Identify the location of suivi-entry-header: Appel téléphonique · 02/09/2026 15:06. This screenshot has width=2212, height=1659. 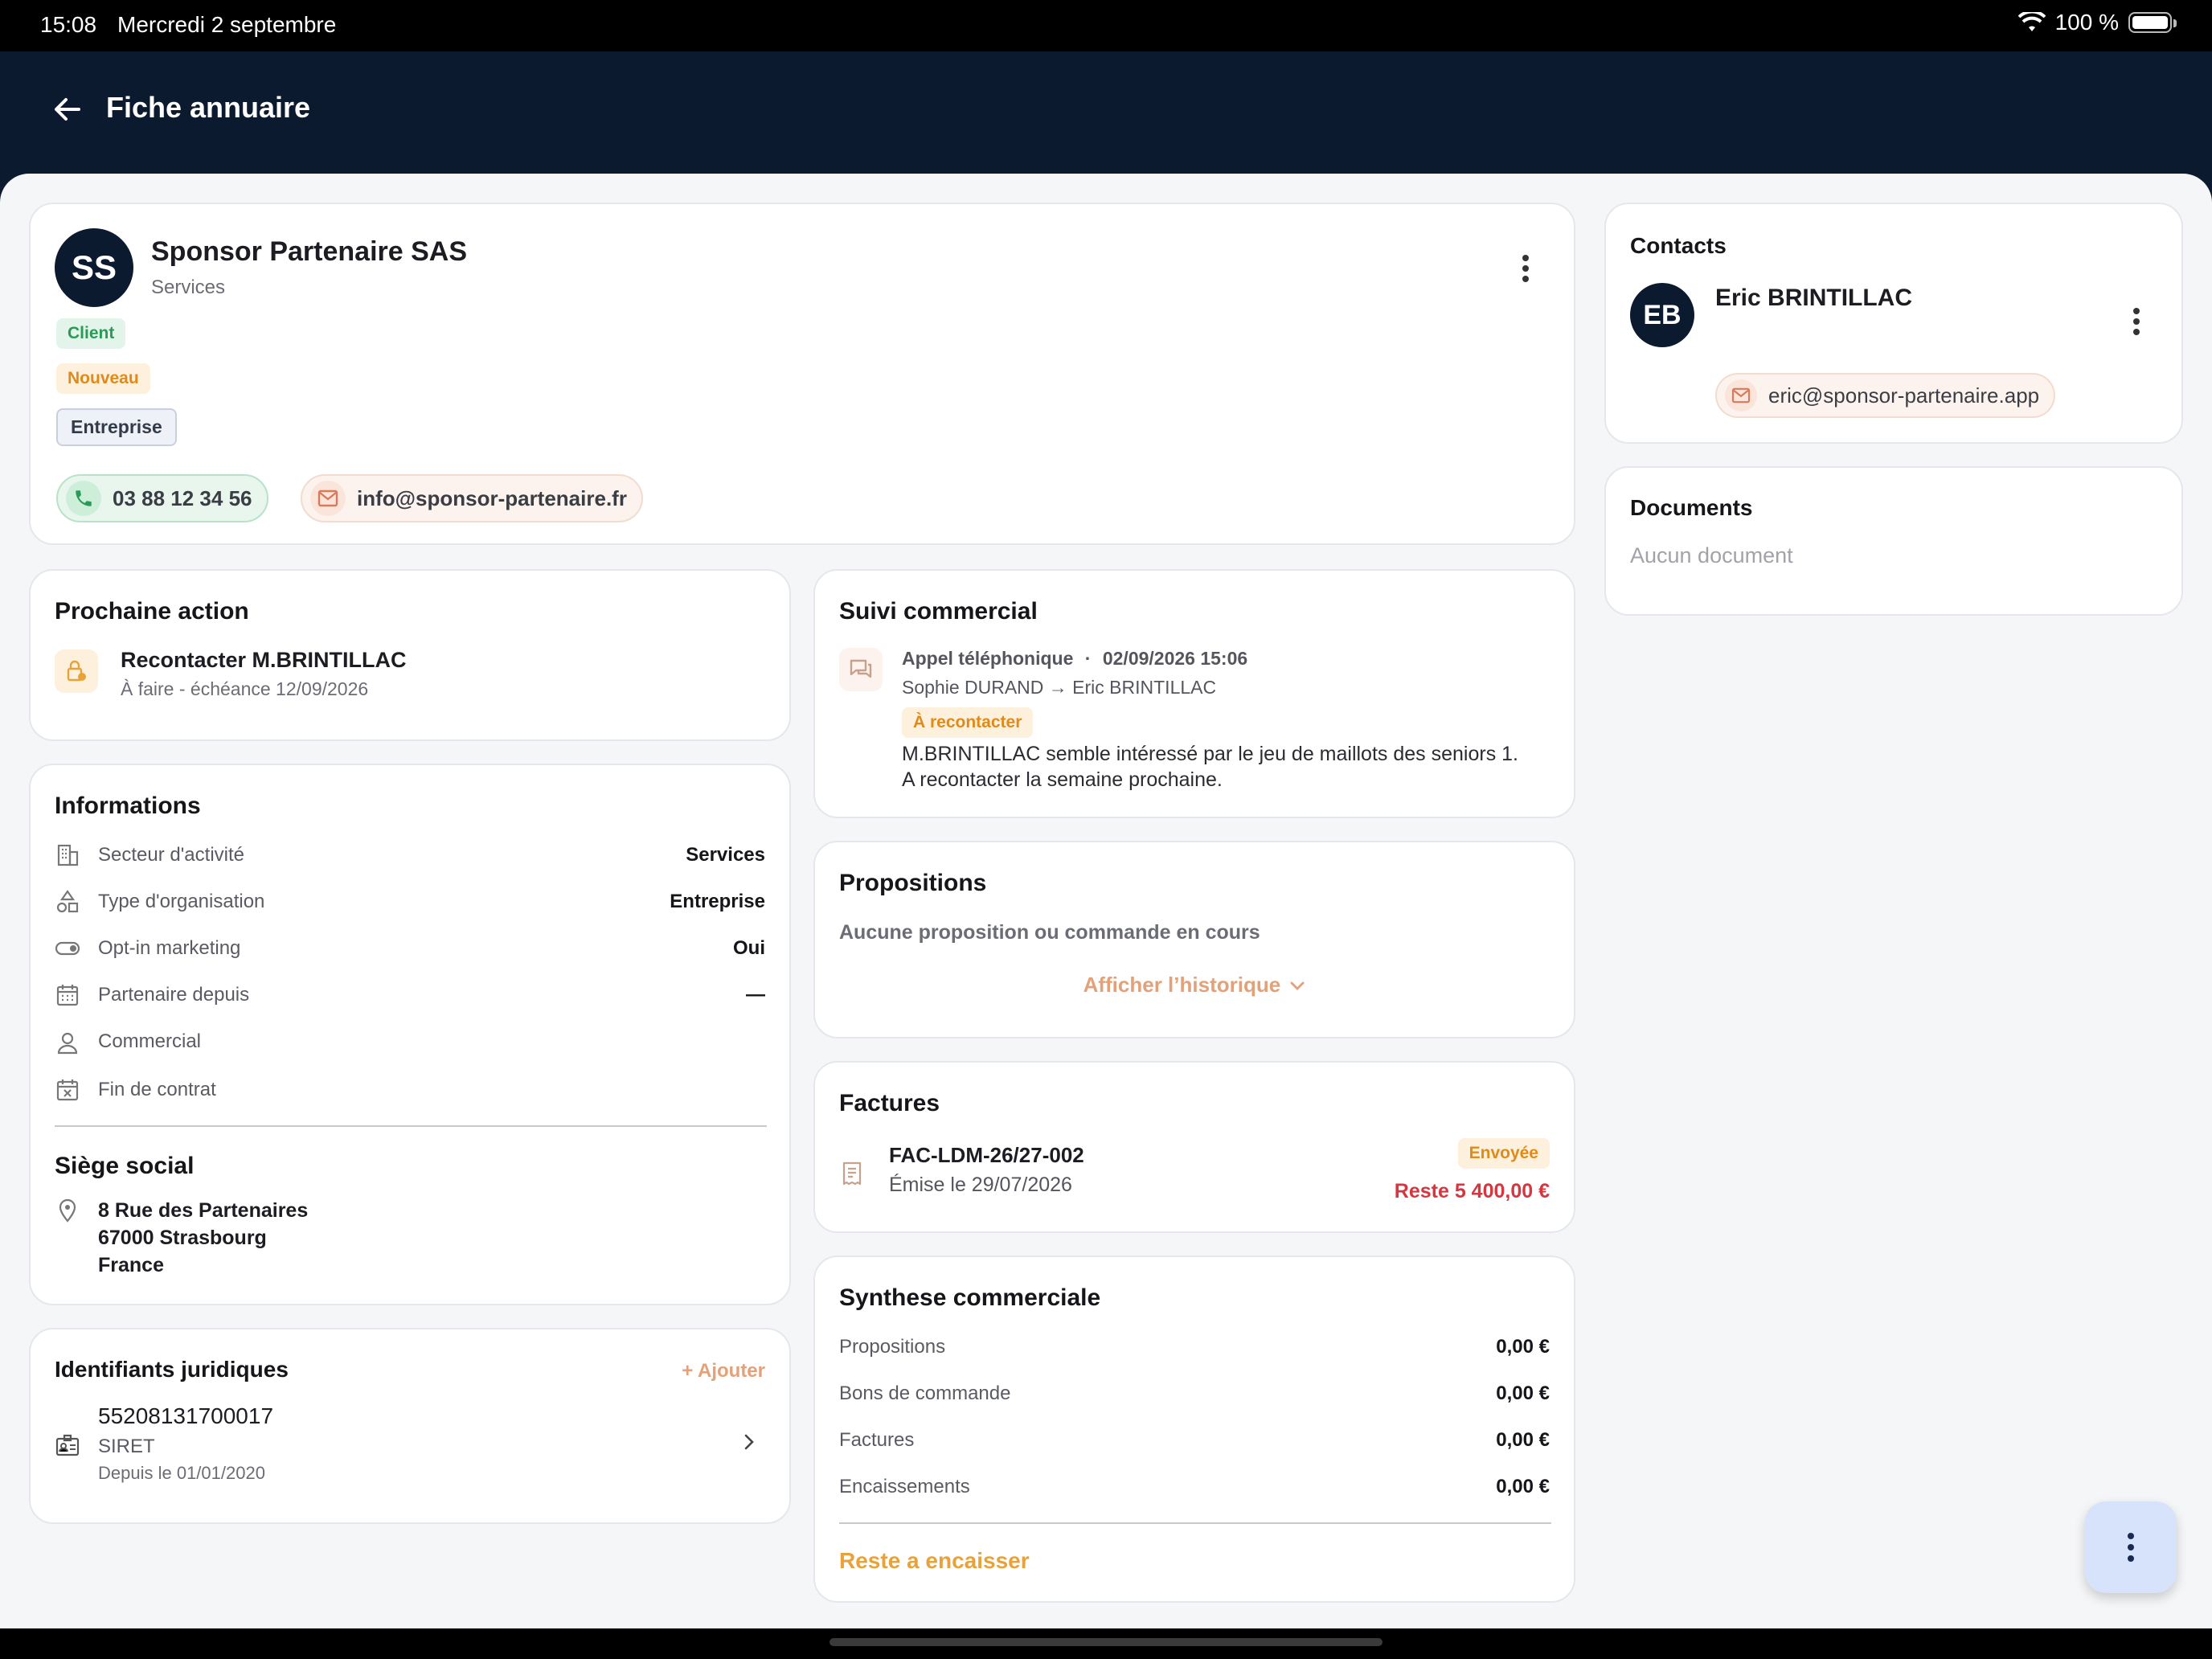
(1074, 659).